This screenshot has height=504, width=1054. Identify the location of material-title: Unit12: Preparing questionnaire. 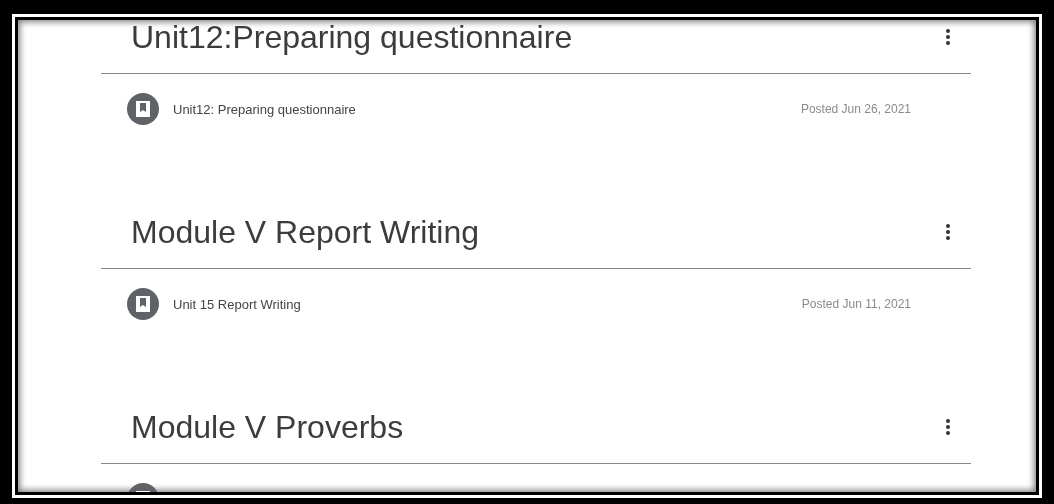
(487, 109).